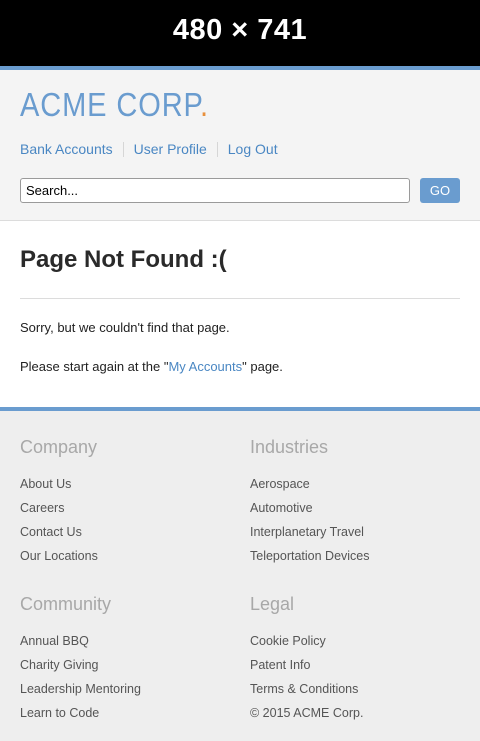 Image resolution: width=480 pixels, height=741 pixels. What do you see at coordinates (66, 149) in the screenshot?
I see `nav-bank-accounts: Bank Accounts` at bounding box center [66, 149].